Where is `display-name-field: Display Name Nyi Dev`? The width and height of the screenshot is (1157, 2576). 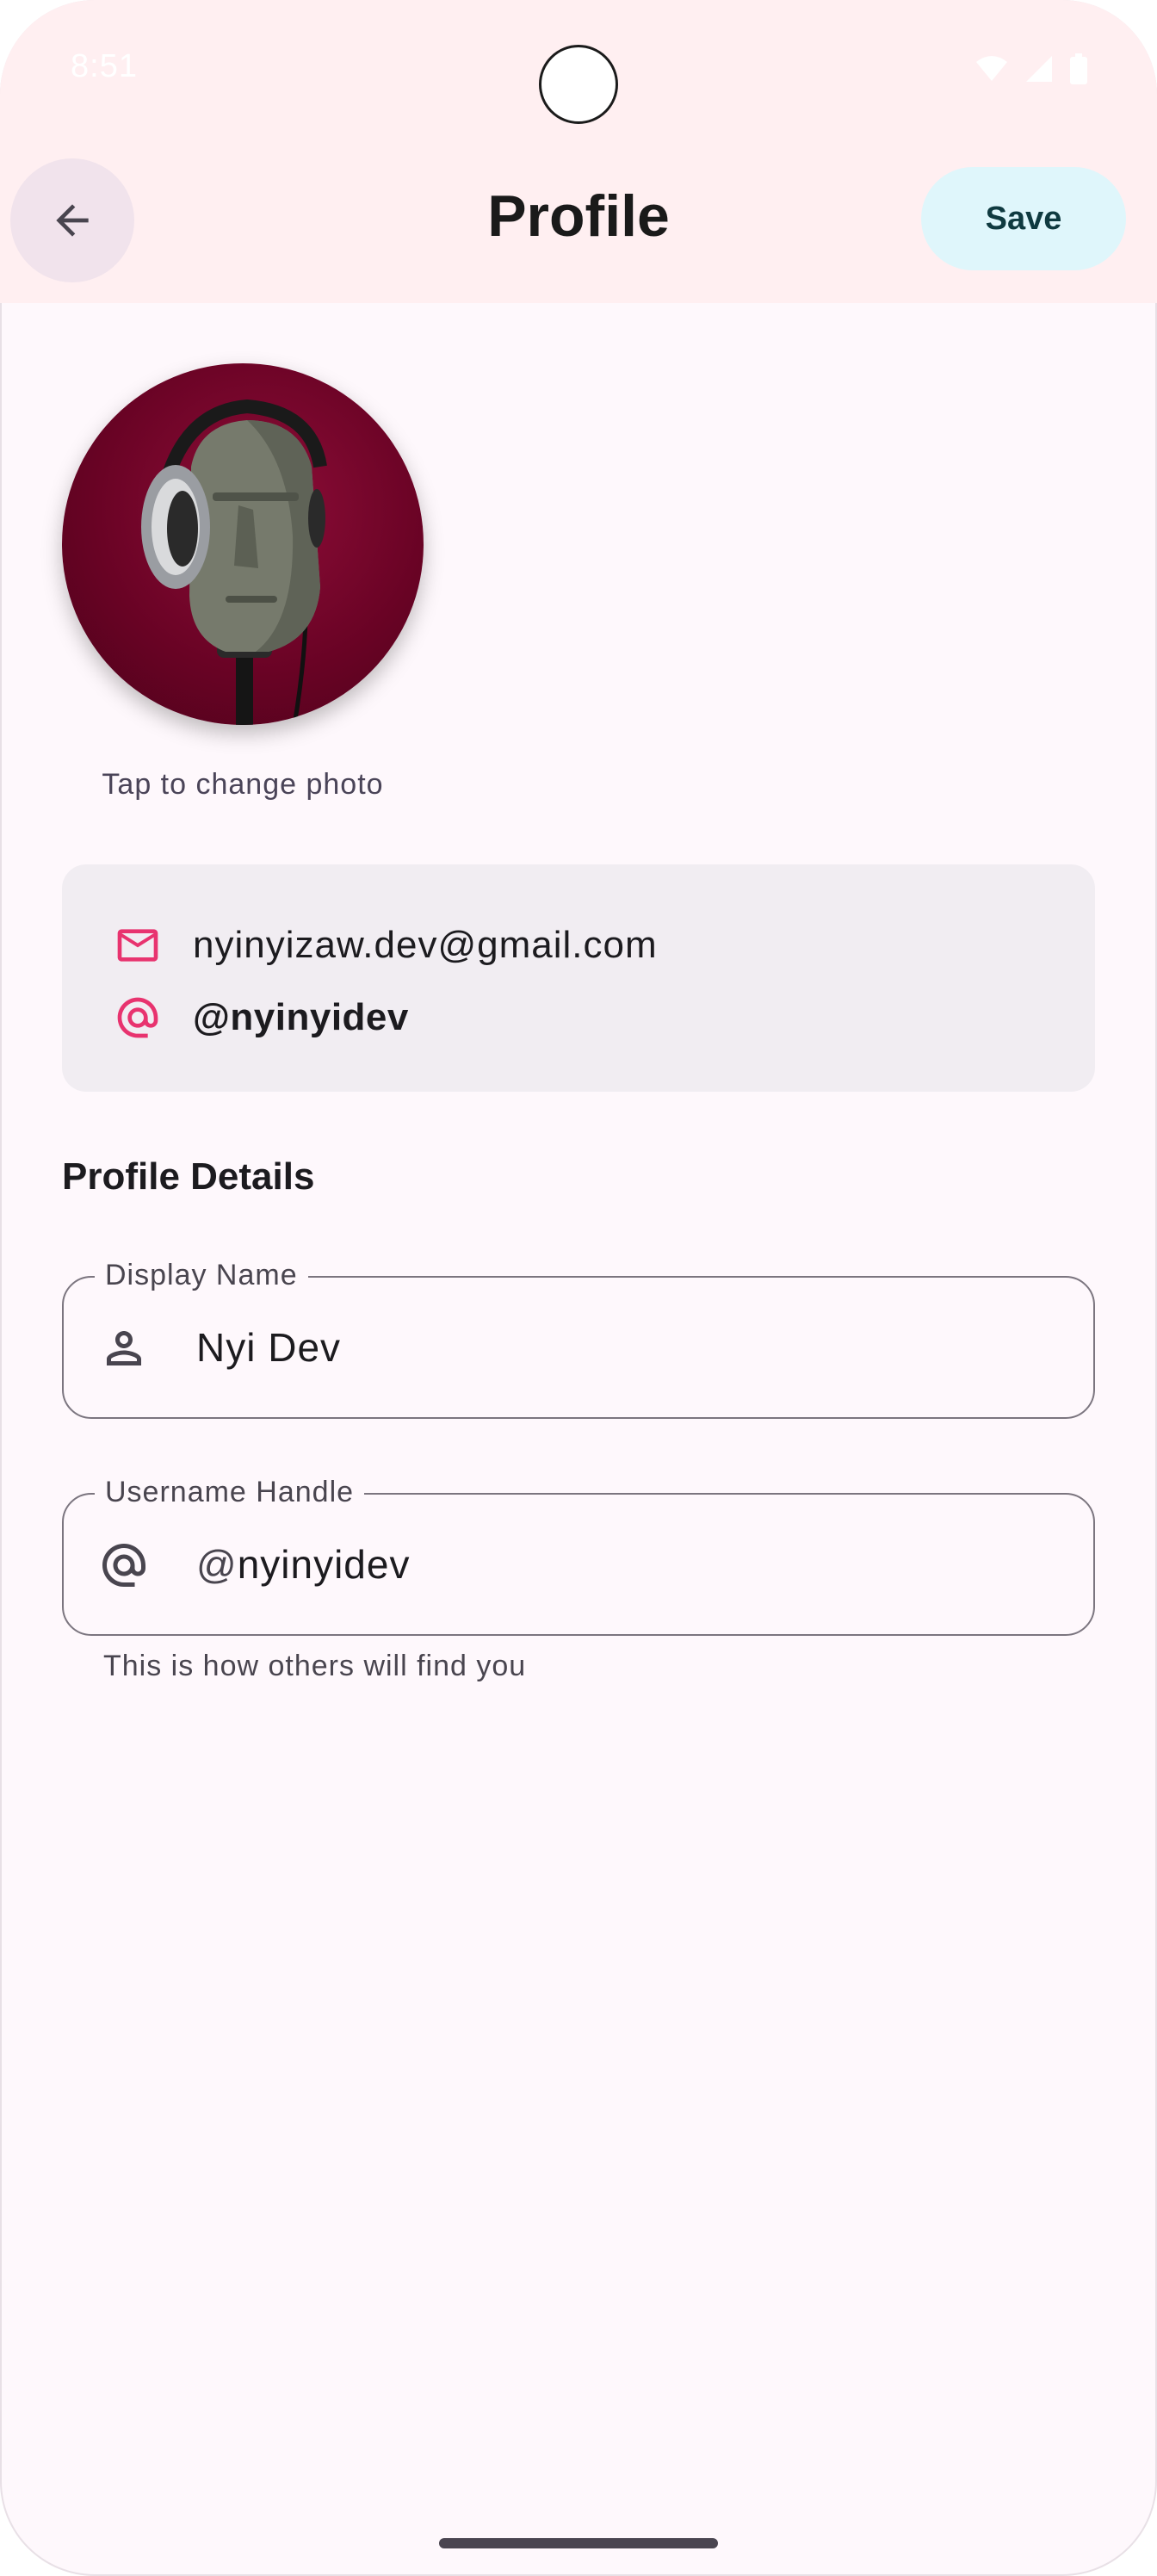
display-name-field: Display Name Nyi Dev is located at coordinates (579, 1339).